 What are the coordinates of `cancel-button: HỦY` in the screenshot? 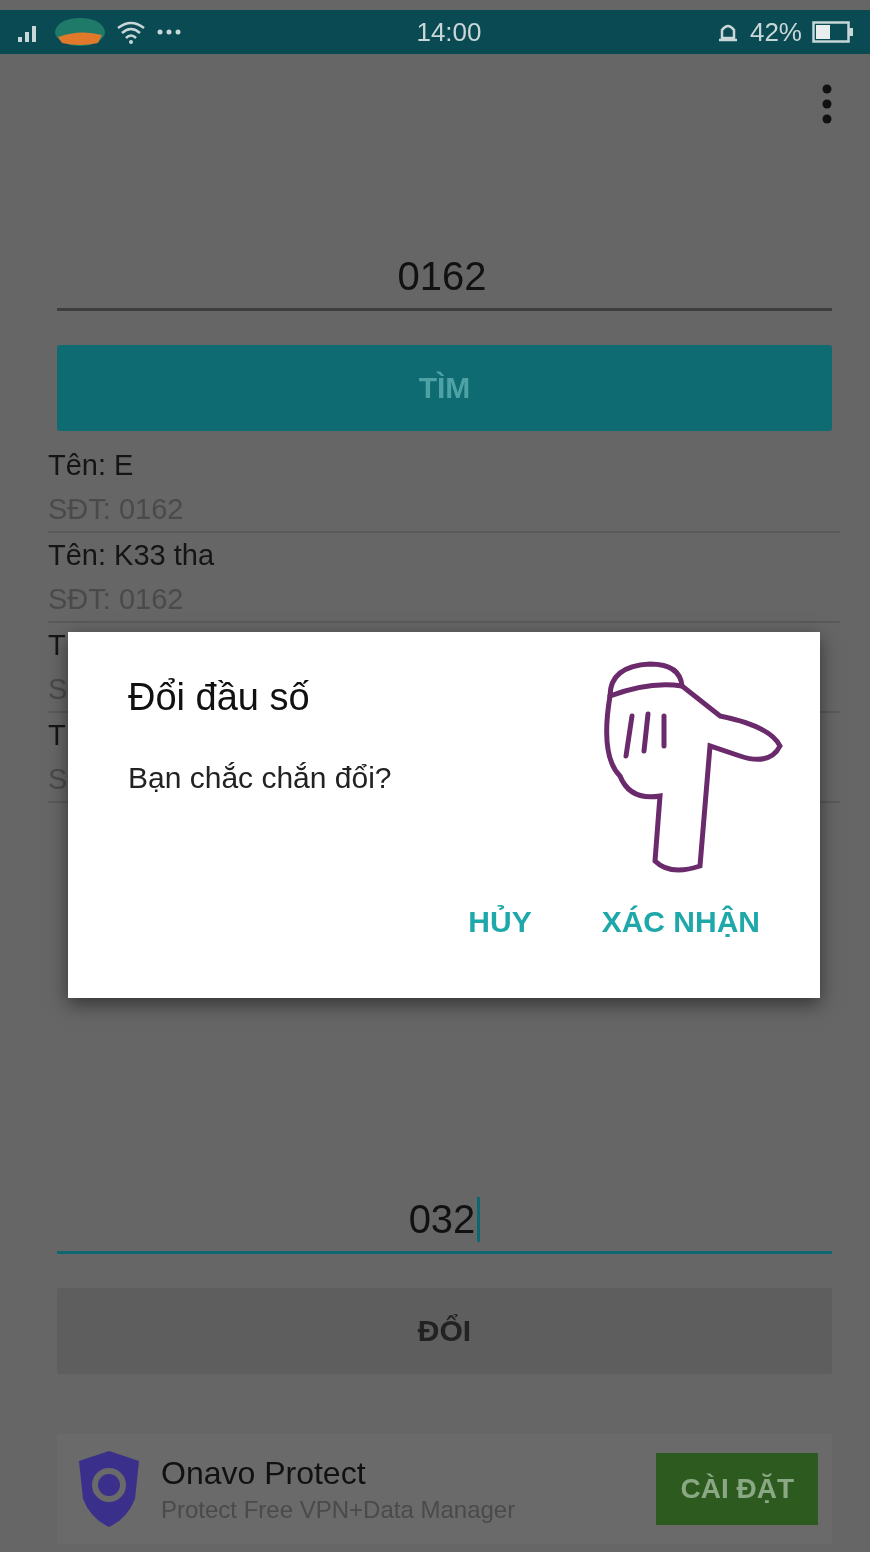 It's located at (500, 922).